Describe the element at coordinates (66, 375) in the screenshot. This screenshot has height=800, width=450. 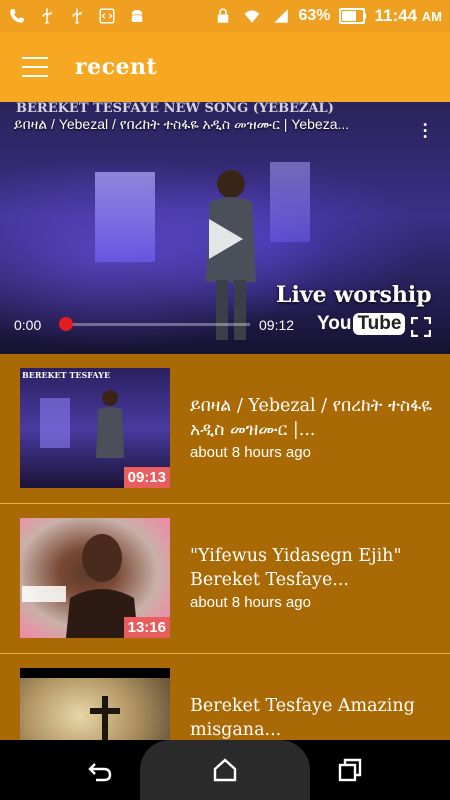
I see `svg-text: BEREKET TESFAYE` at that location.